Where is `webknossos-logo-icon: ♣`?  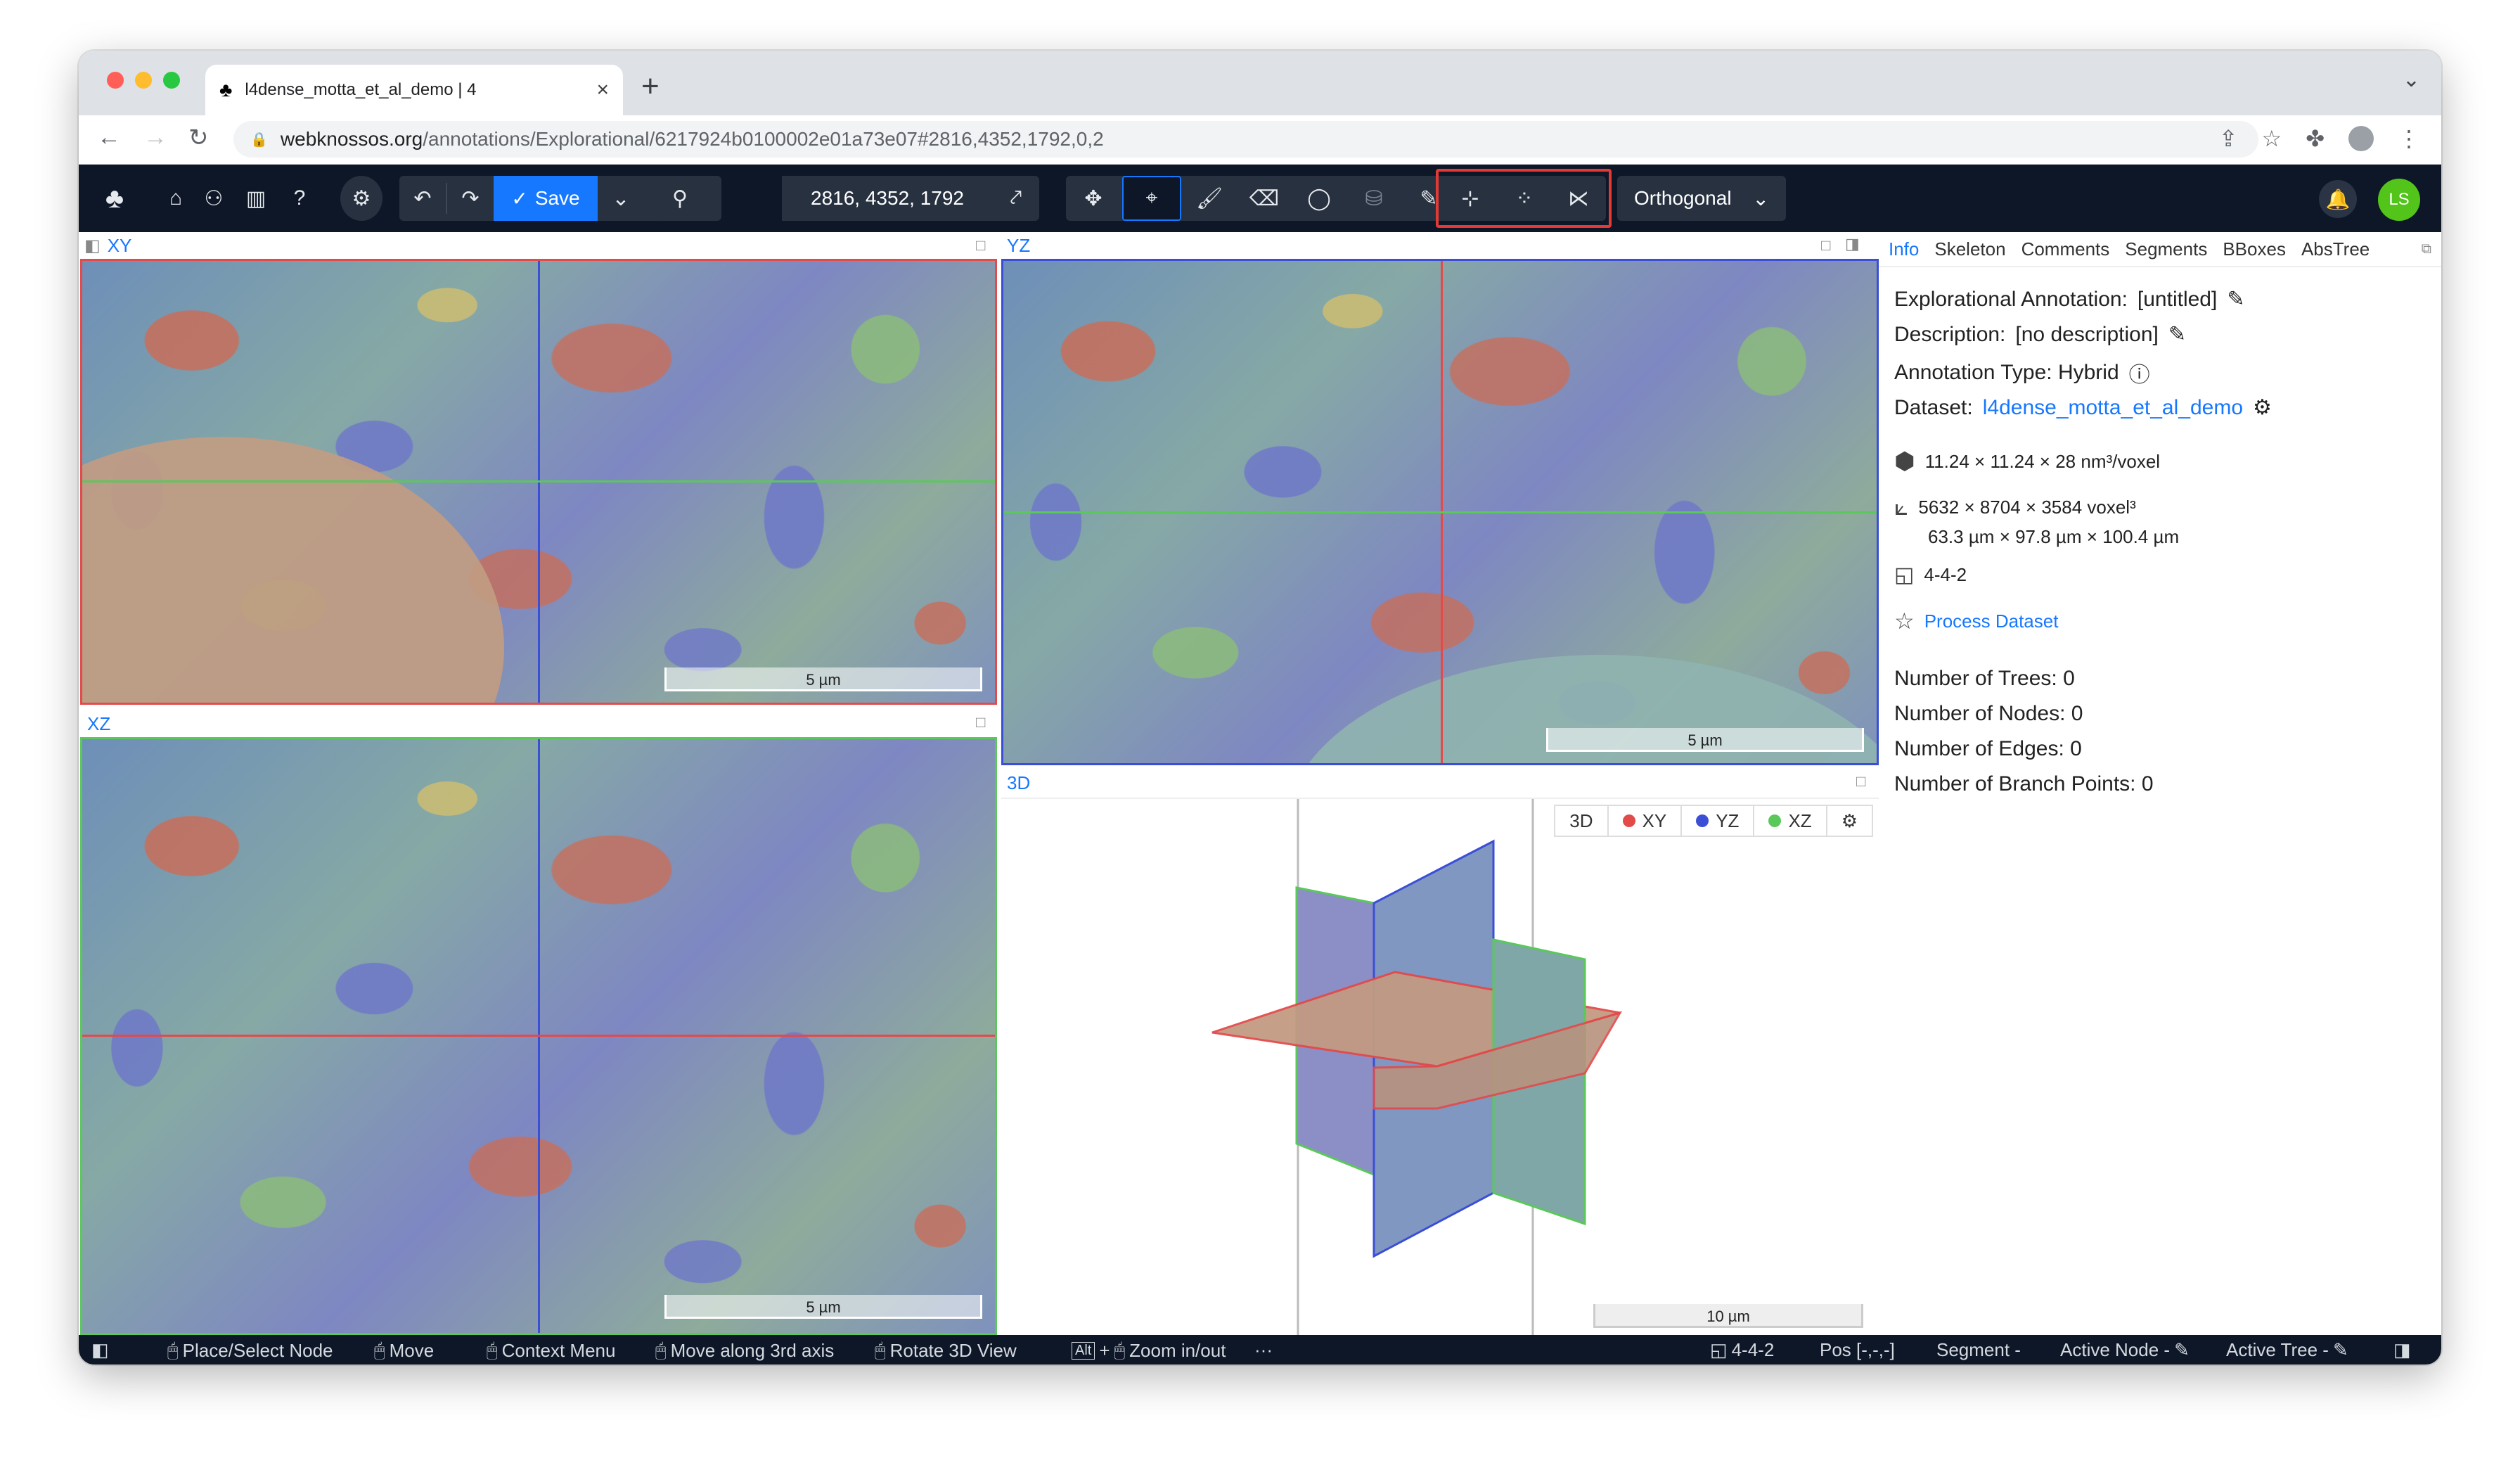 webknossos-logo-icon: ♣ is located at coordinates (115, 198).